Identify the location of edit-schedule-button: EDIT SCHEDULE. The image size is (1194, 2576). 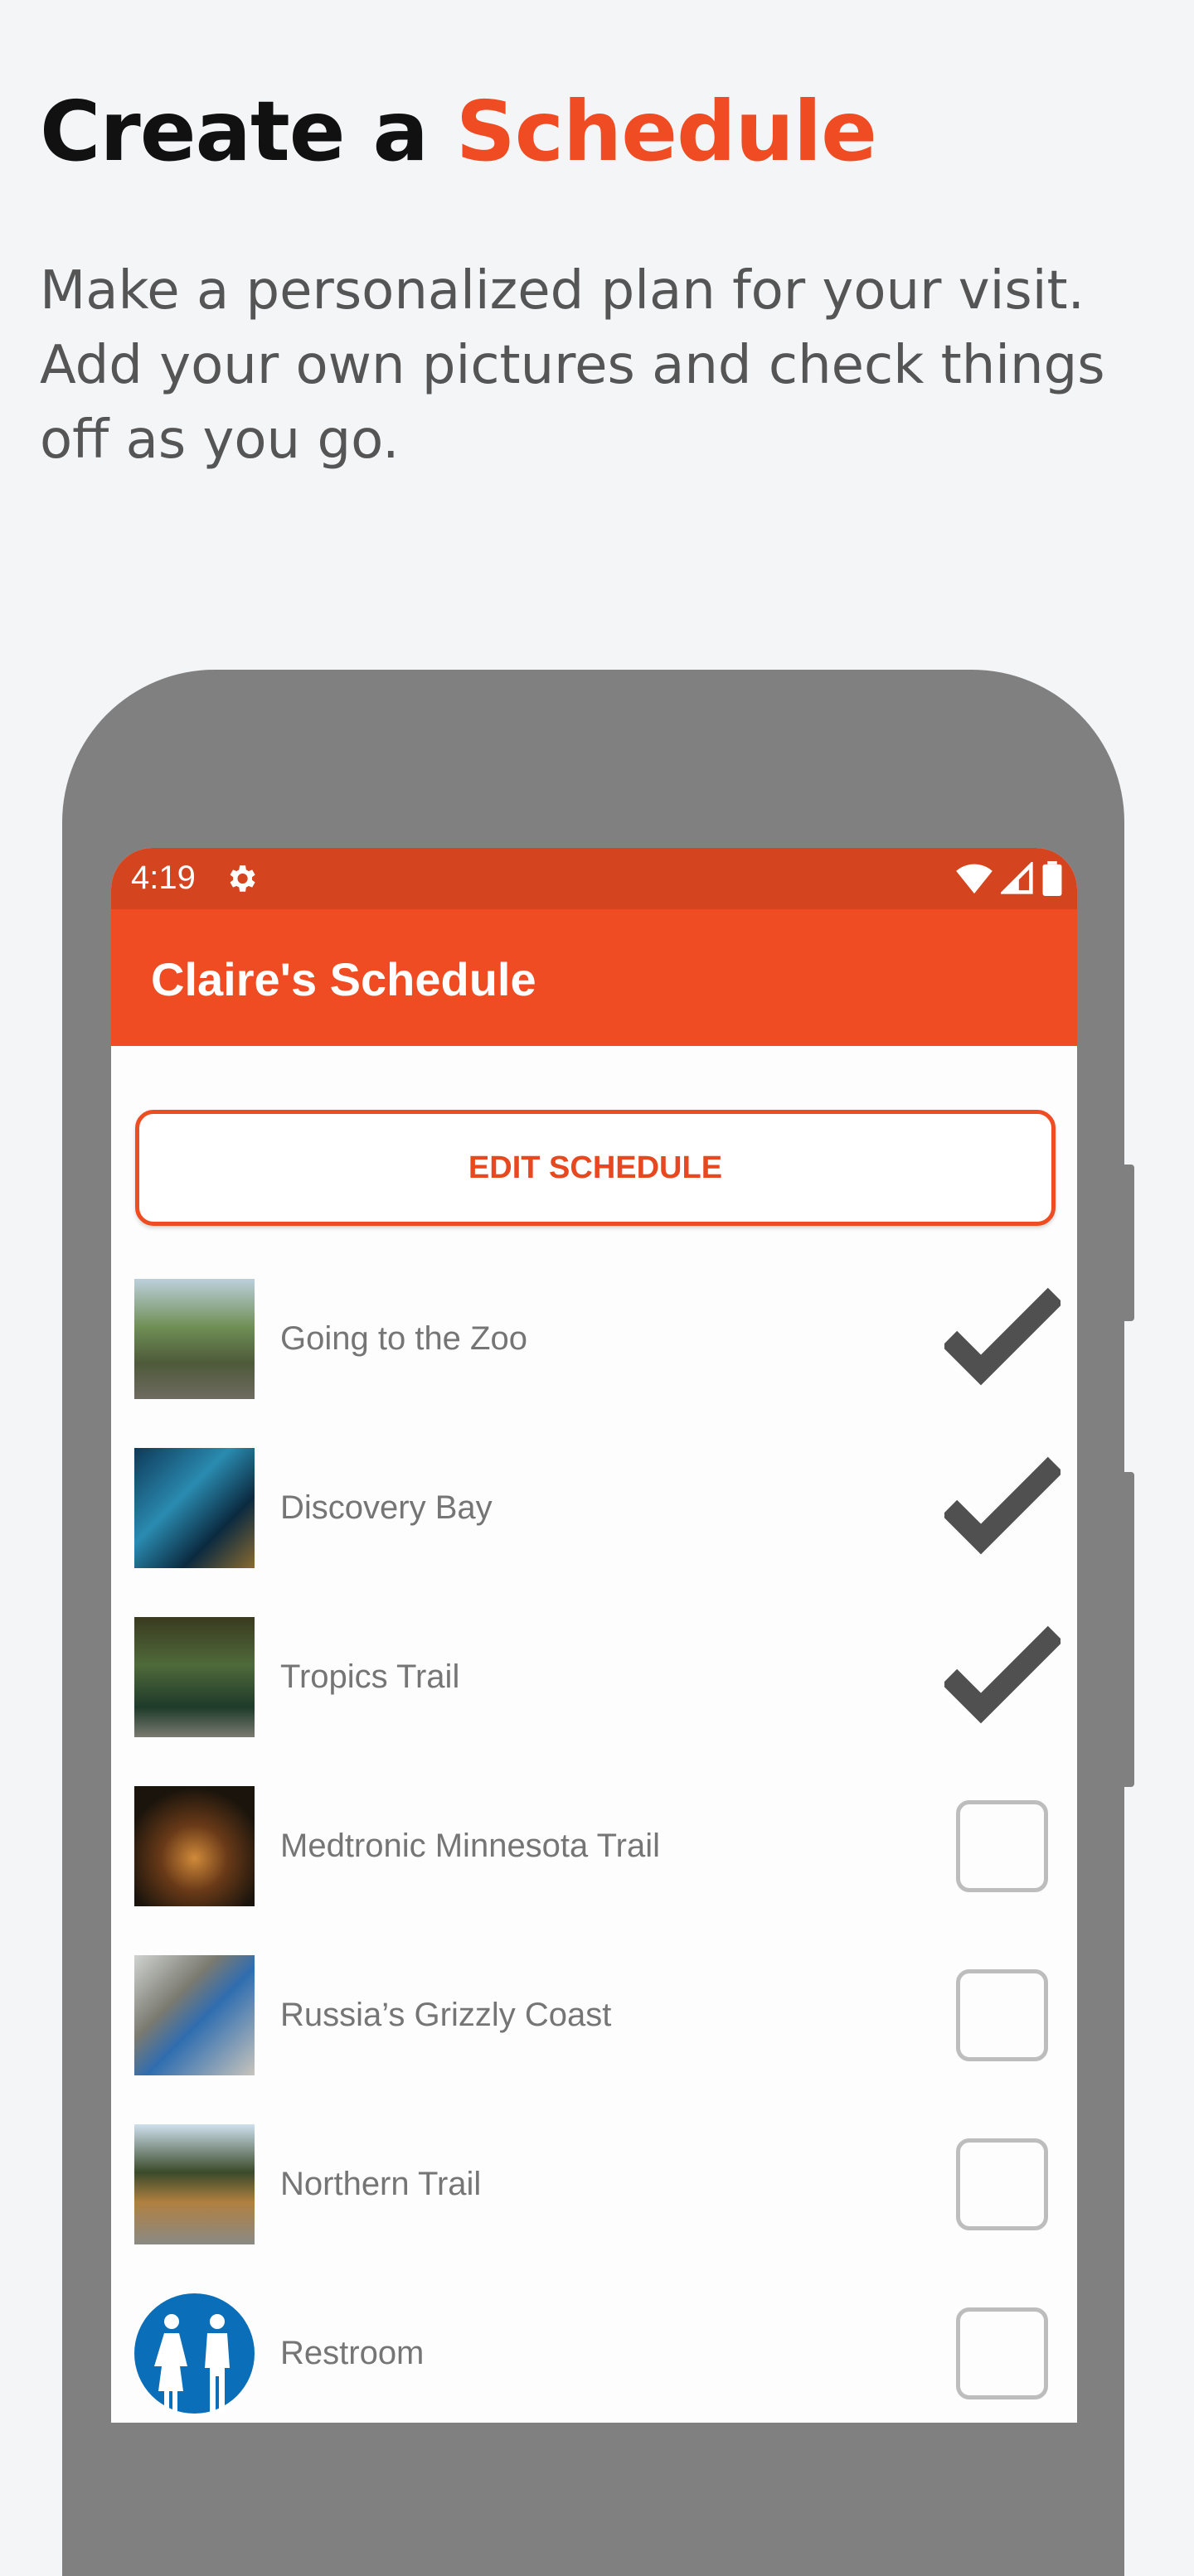
(595, 1168).